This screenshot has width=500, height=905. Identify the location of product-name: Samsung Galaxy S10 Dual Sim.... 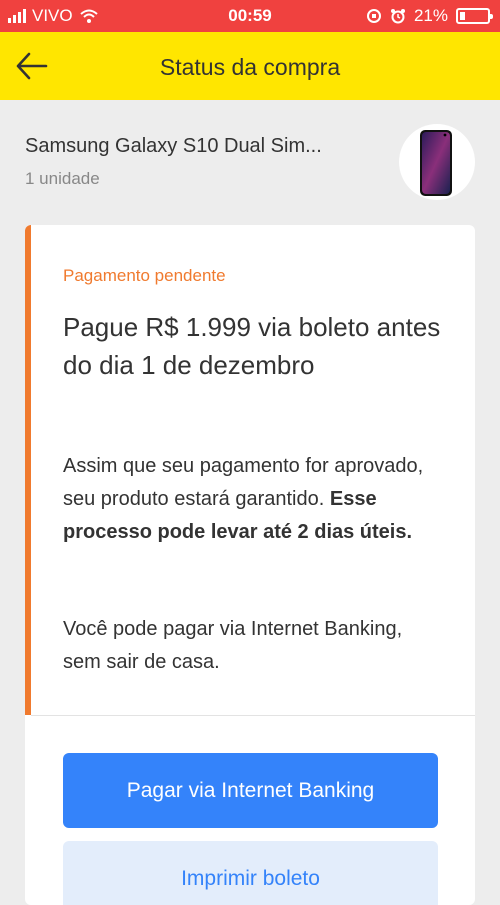
(173, 146).